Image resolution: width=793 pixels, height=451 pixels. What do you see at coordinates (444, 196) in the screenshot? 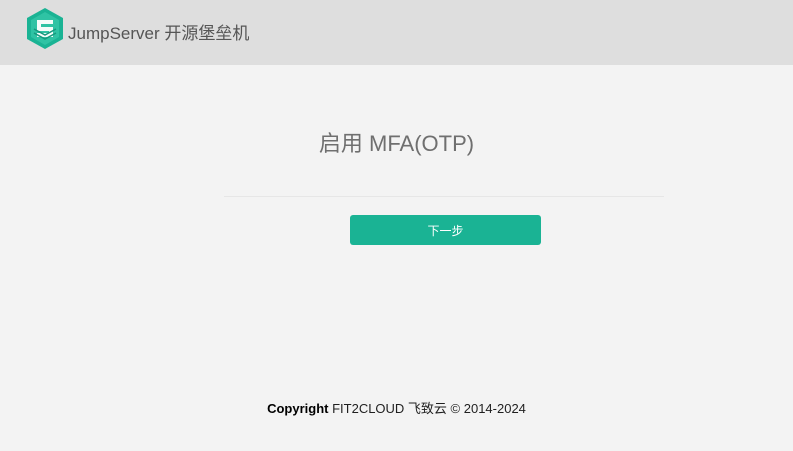
I see `divider` at bounding box center [444, 196].